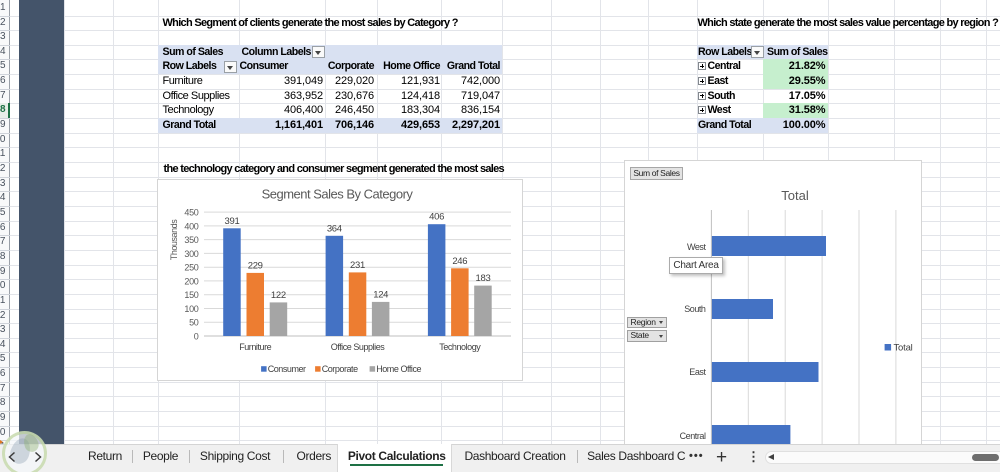  Describe the element at coordinates (358, 347) in the screenshot. I see `svg-text: Office Supplies` at that location.